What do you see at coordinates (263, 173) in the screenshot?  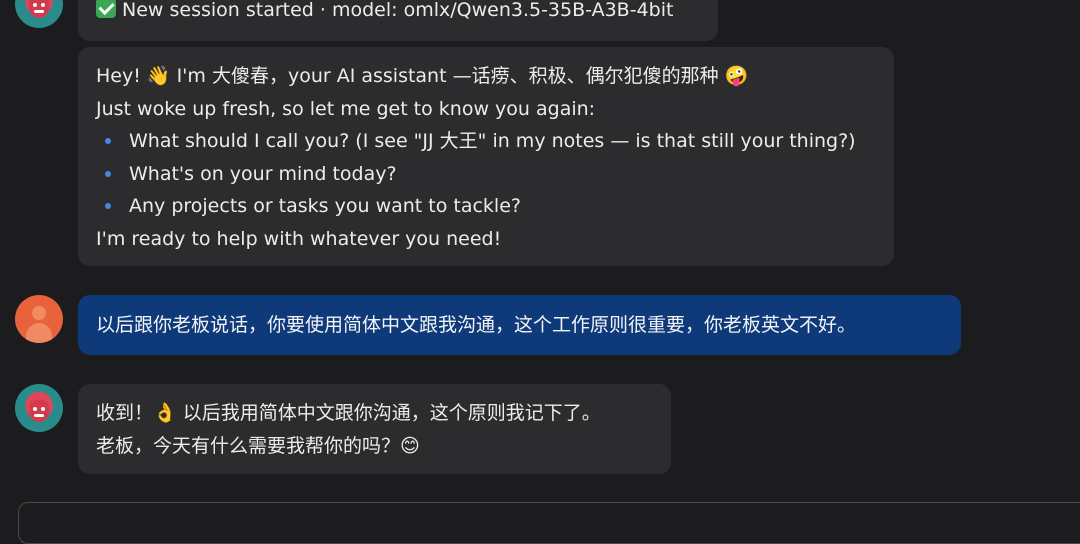 I see `list-item-text: What's on your mind today?` at bounding box center [263, 173].